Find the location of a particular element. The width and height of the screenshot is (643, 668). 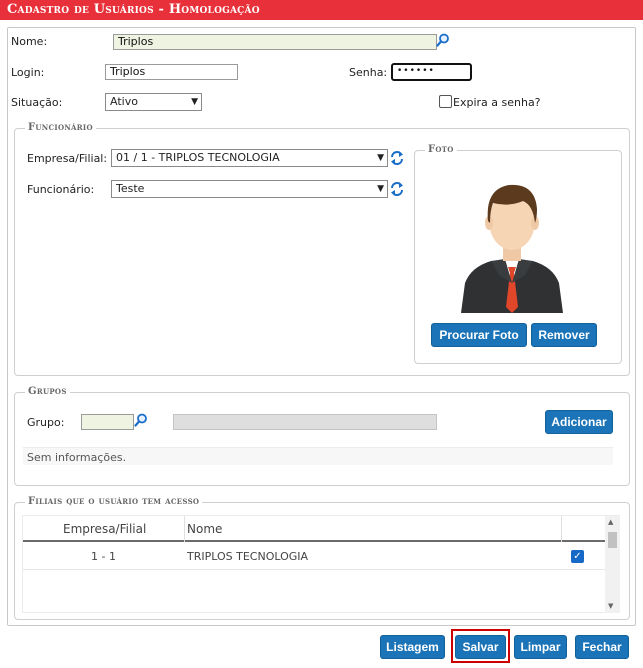

senha-input: •••••• is located at coordinates (431, 72).